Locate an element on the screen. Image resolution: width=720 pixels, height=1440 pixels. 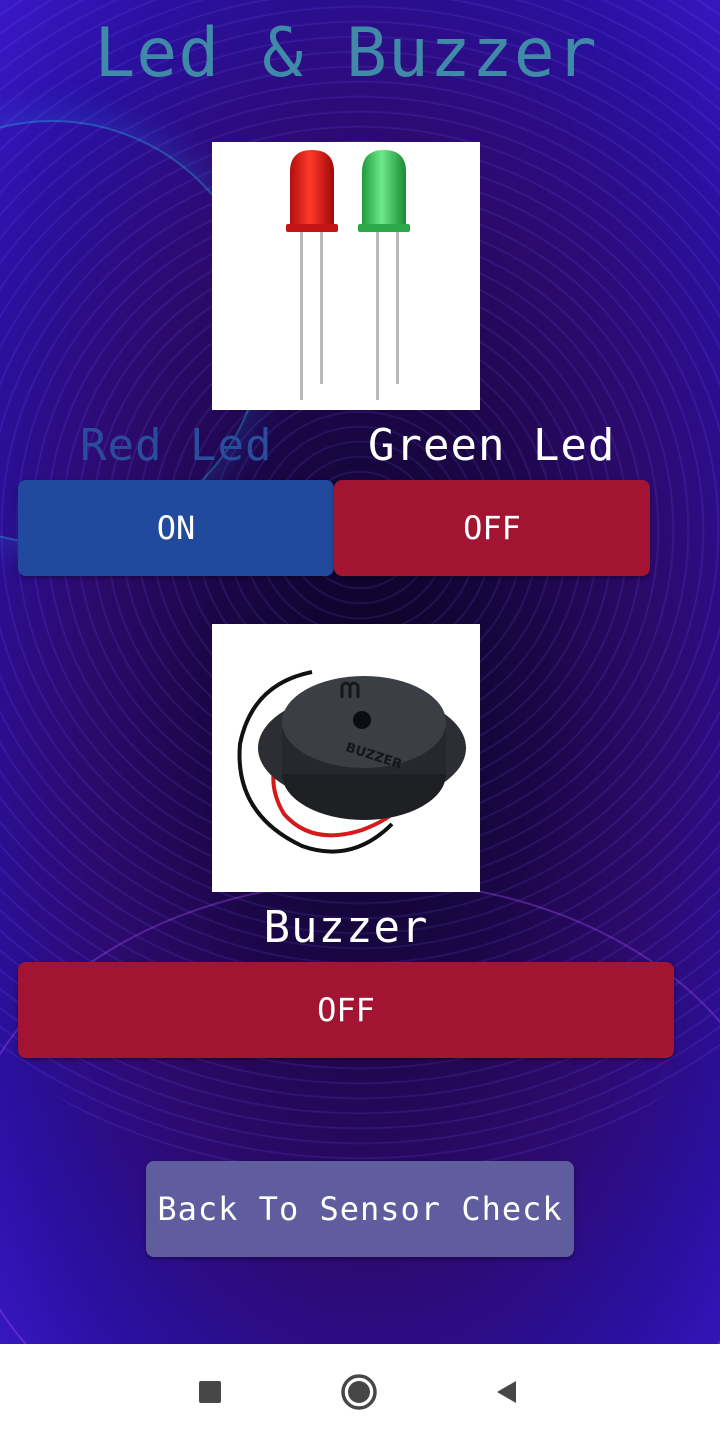
circle-icon is located at coordinates (359, 1392).